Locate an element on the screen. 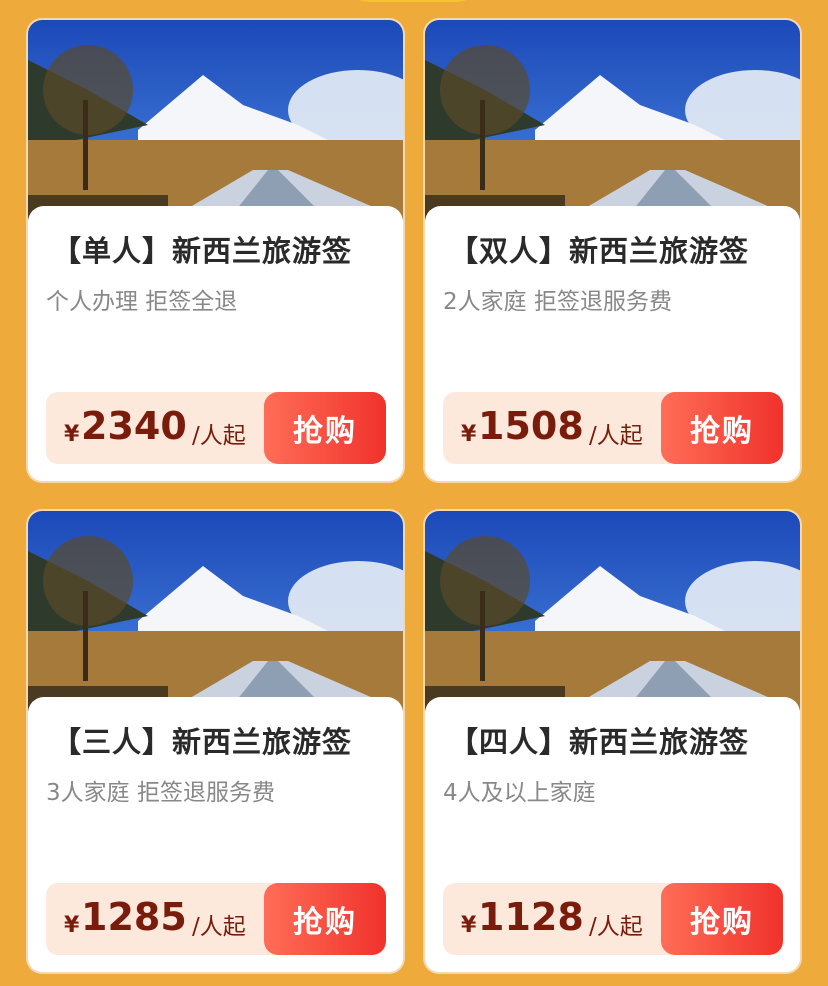 The height and width of the screenshot is (986, 828). product-subtitle: 3人家庭 拒签退服务费 is located at coordinates (160, 793).